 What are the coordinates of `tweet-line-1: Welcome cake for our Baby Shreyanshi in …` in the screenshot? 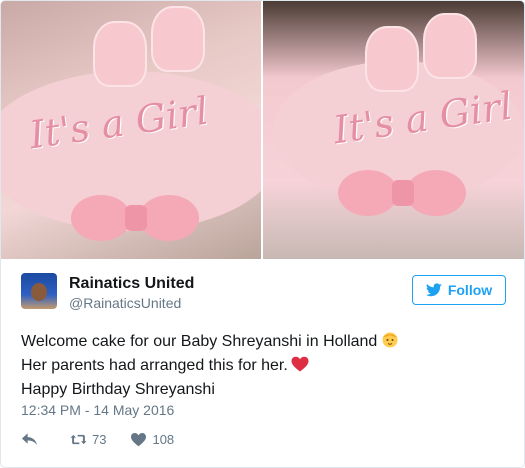 It's located at (199, 341).